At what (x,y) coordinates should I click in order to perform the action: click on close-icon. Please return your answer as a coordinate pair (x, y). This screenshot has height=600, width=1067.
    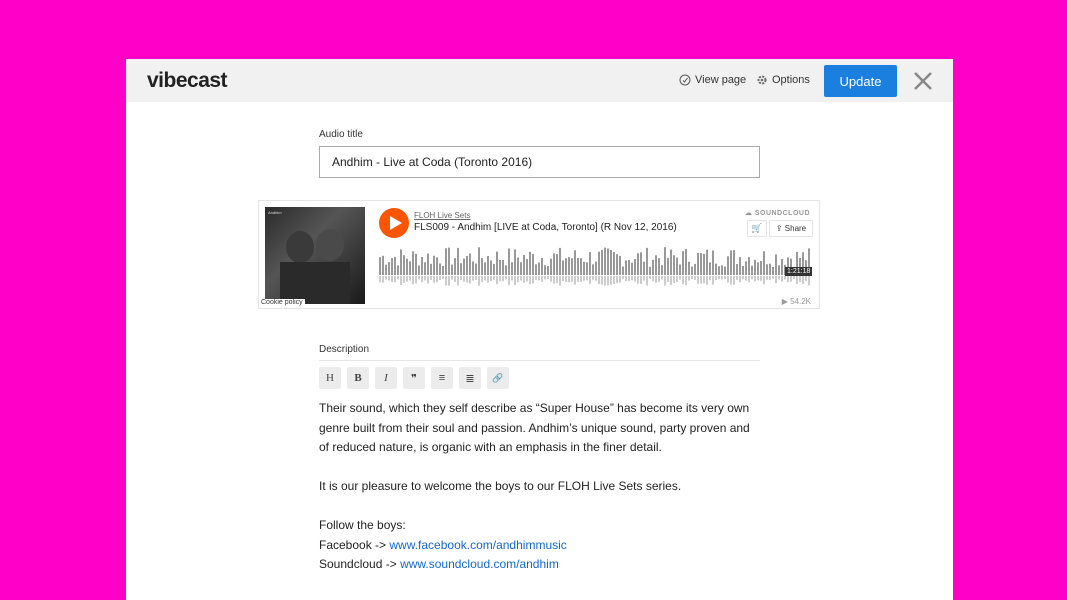
    Looking at the image, I should click on (923, 81).